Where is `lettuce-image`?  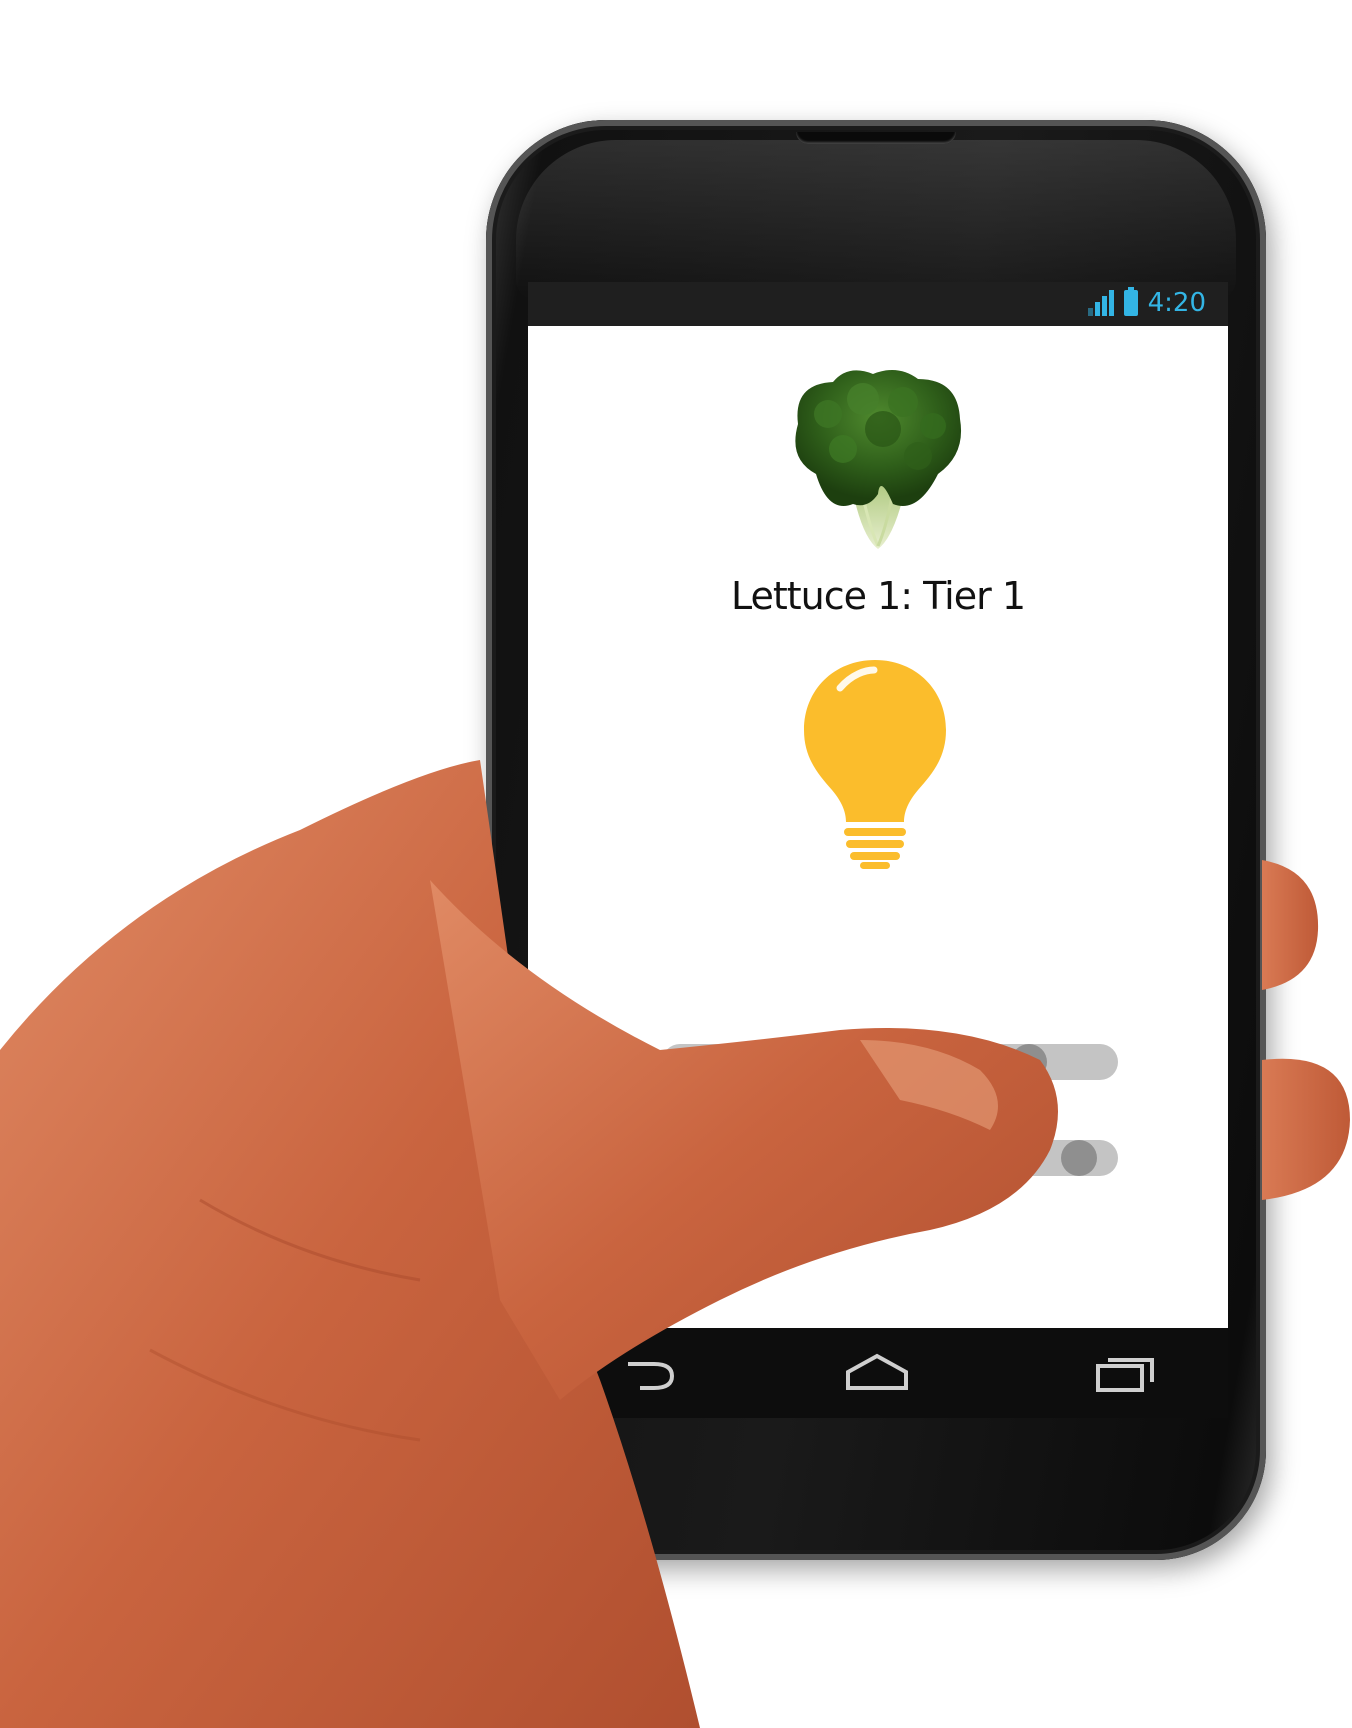 lettuce-image is located at coordinates (878, 459).